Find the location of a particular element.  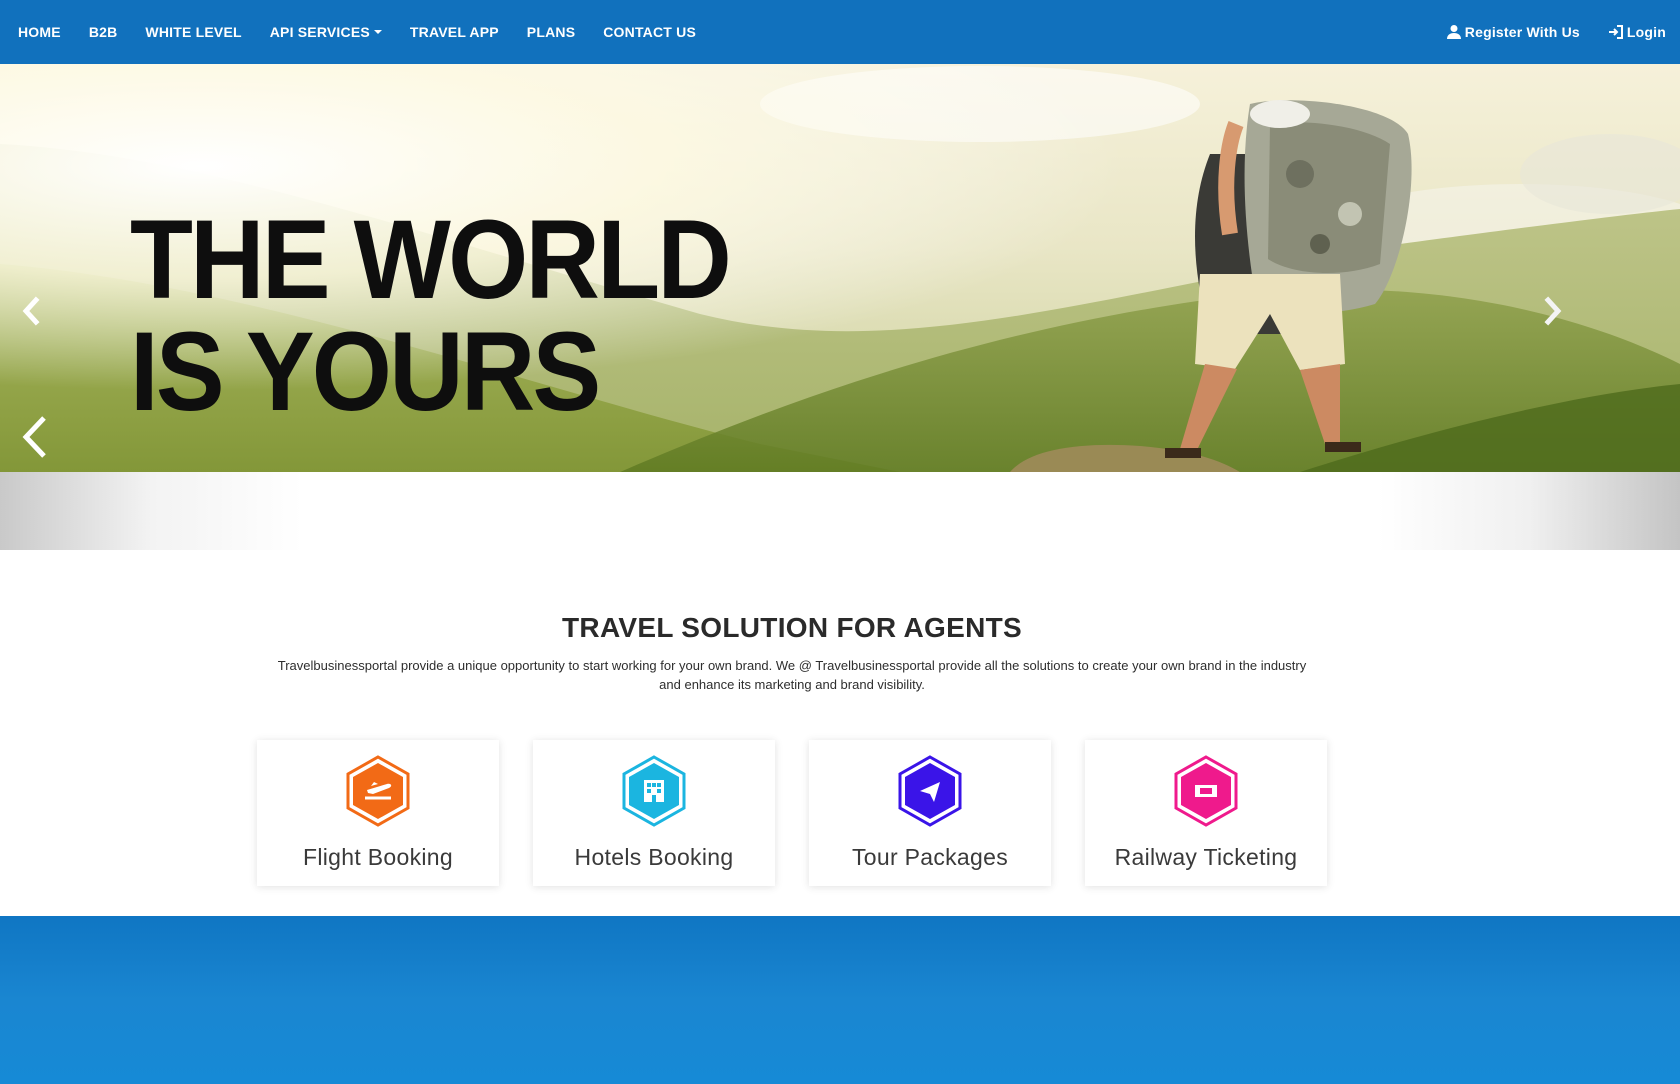

login-link: Login is located at coordinates (1637, 32).